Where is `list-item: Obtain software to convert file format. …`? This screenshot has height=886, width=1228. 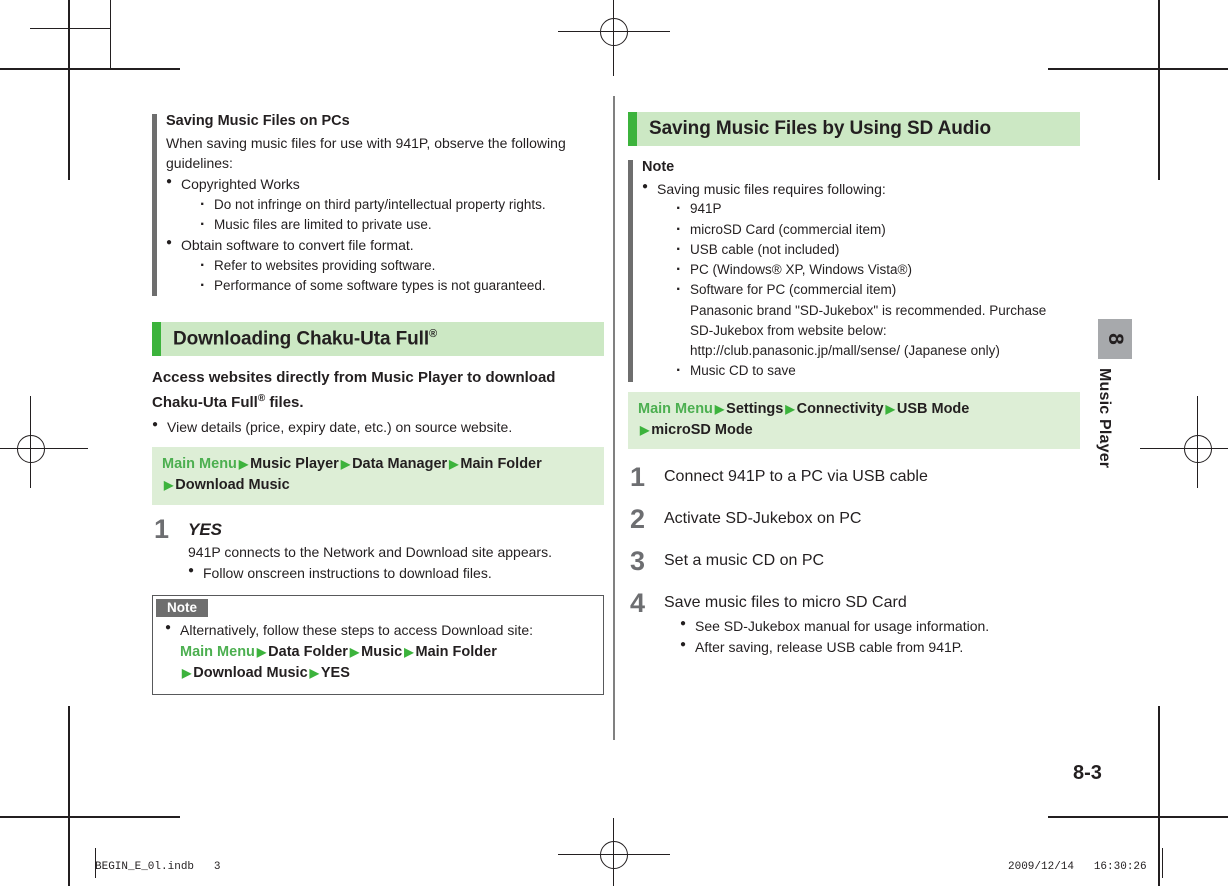 list-item: Obtain software to convert file format. … is located at coordinates (385, 266).